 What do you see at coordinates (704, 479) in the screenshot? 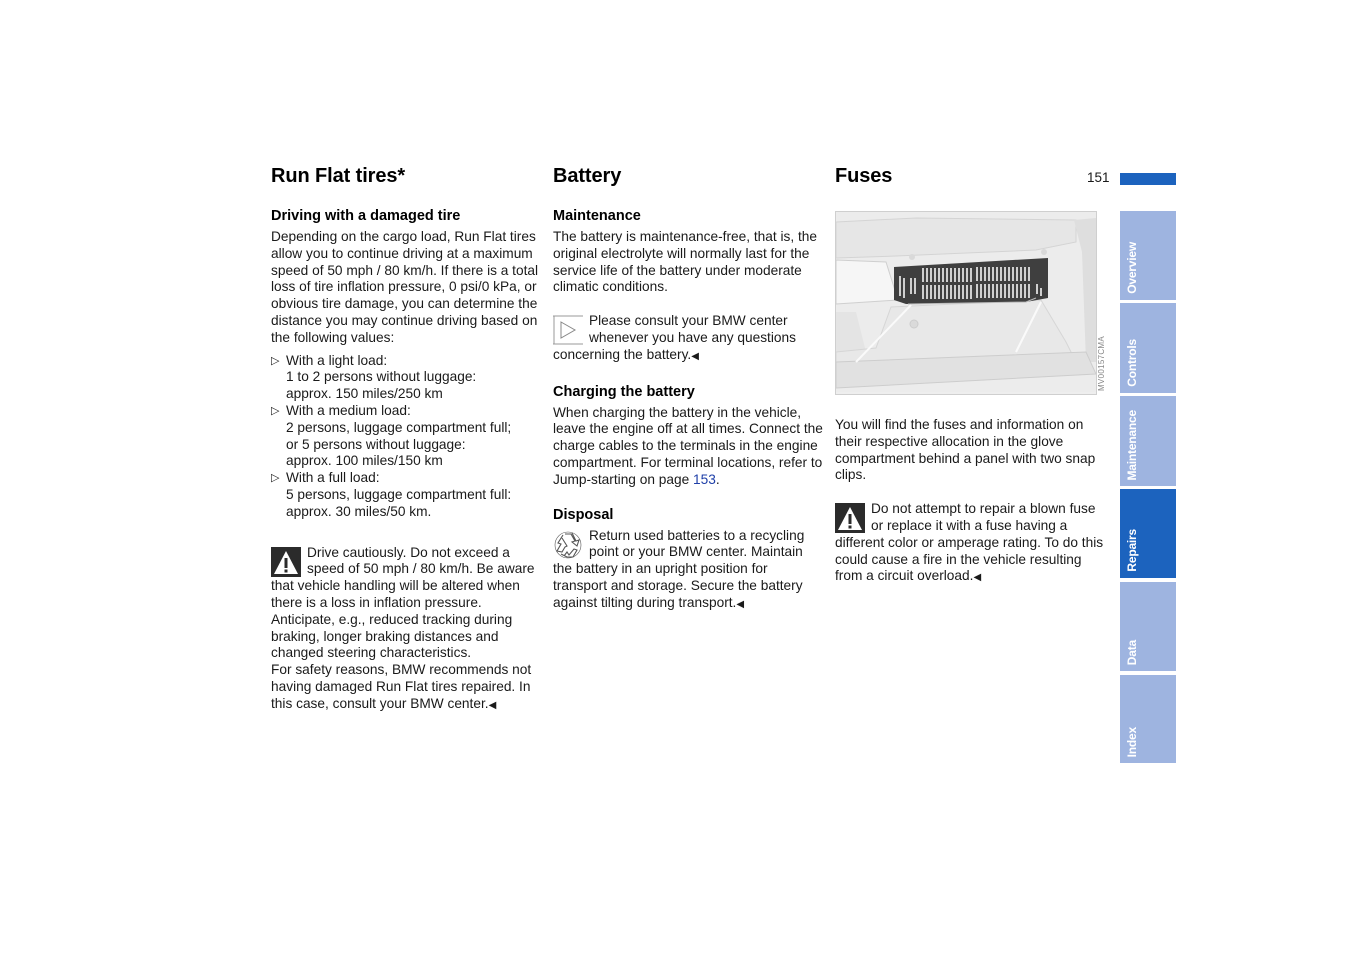
I see `page-link: 153` at bounding box center [704, 479].